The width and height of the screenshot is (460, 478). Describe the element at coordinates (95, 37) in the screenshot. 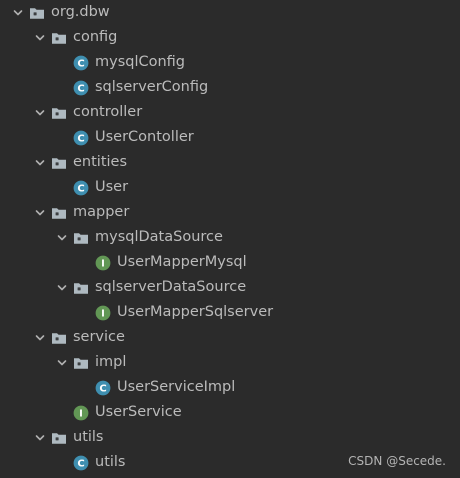

I see `tree-node-label: config` at that location.